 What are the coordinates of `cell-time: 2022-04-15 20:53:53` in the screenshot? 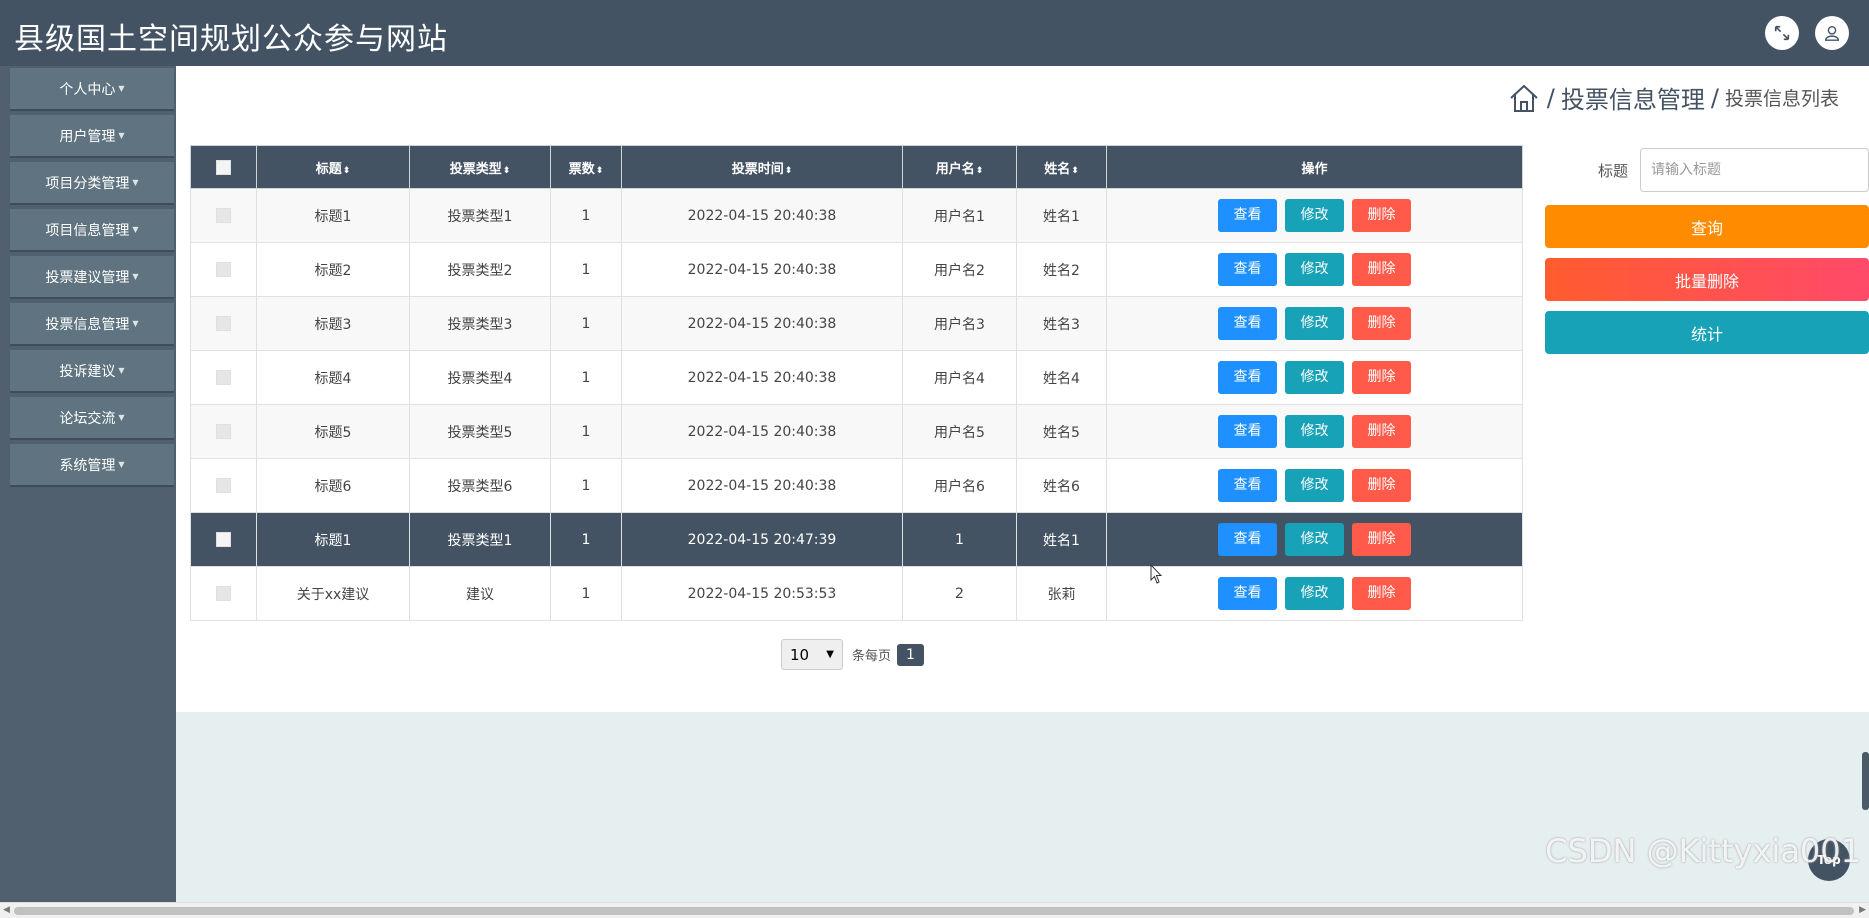 It's located at (762, 593).